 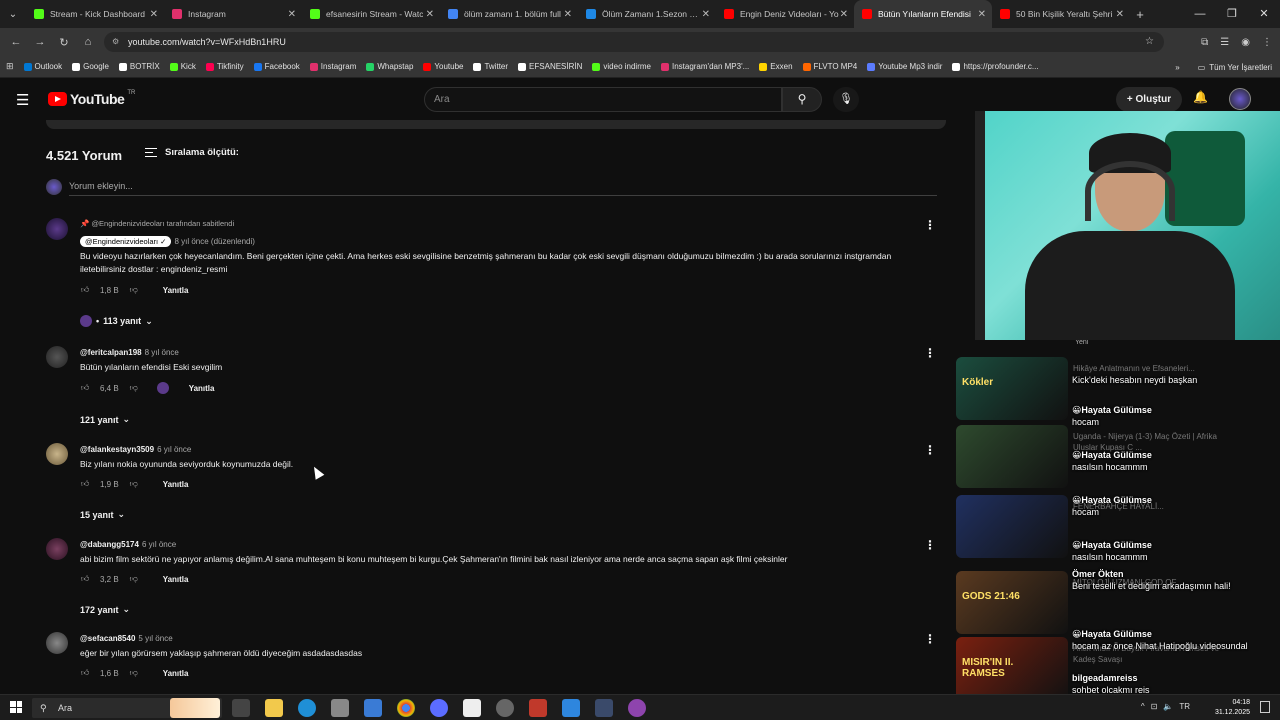 I want to click on view-replies-button: 172 yanıt ⌄, so click(x=105, y=609).